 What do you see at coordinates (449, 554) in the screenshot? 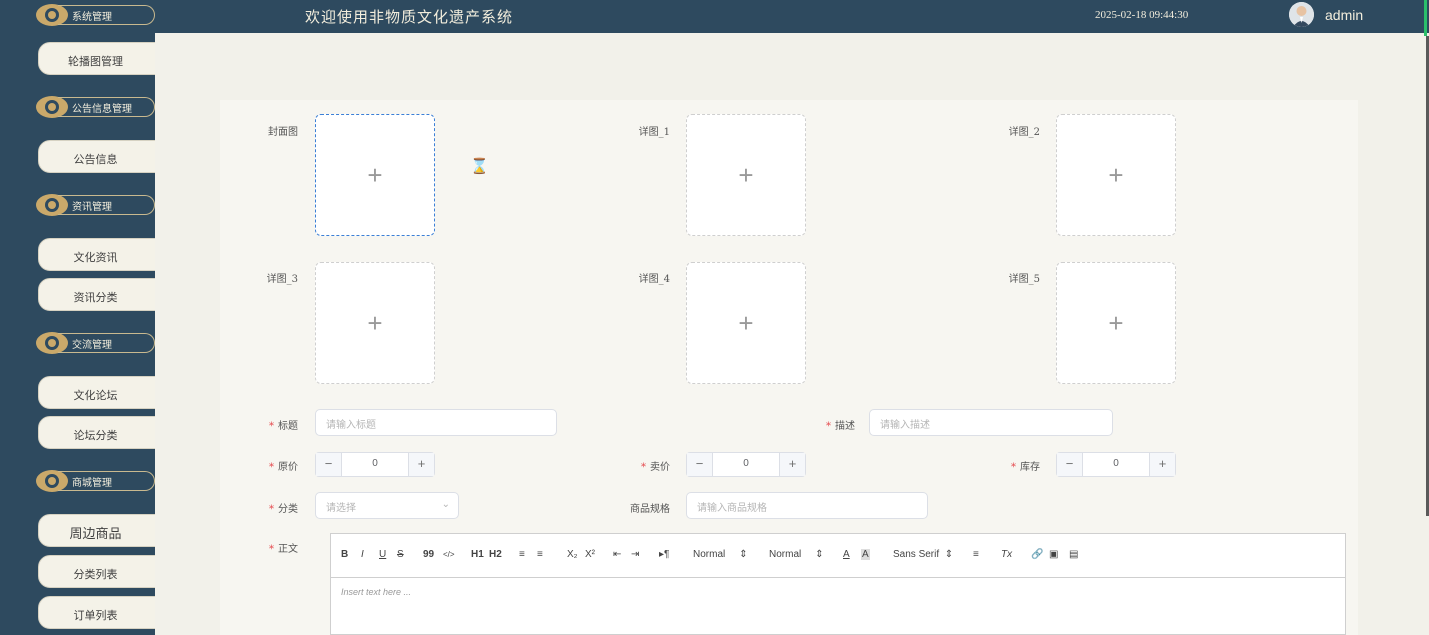
I see `code-block-button: </>` at bounding box center [449, 554].